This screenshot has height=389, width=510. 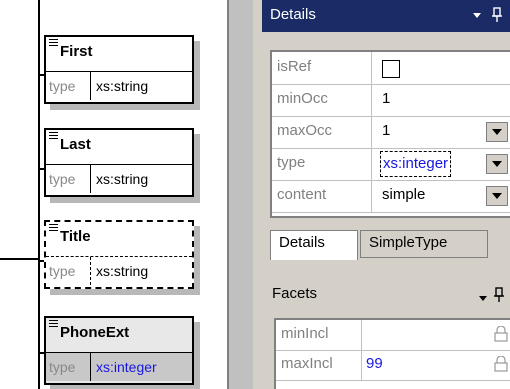 What do you see at coordinates (391, 100) in the screenshot?
I see `prop-row-minocc: minOcc 1` at bounding box center [391, 100].